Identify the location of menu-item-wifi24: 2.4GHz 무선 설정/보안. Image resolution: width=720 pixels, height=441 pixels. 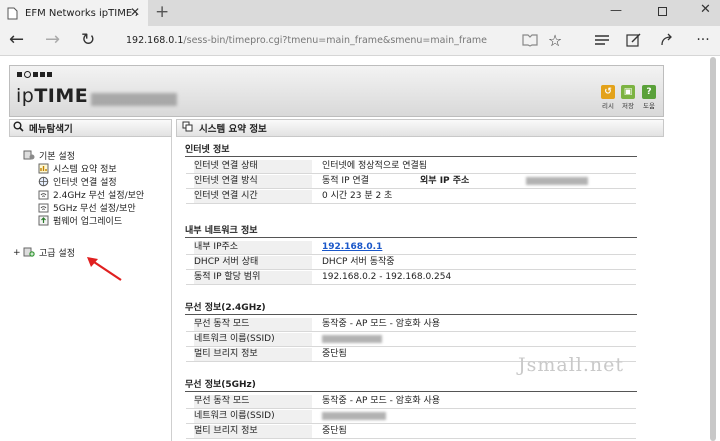
(83, 194).